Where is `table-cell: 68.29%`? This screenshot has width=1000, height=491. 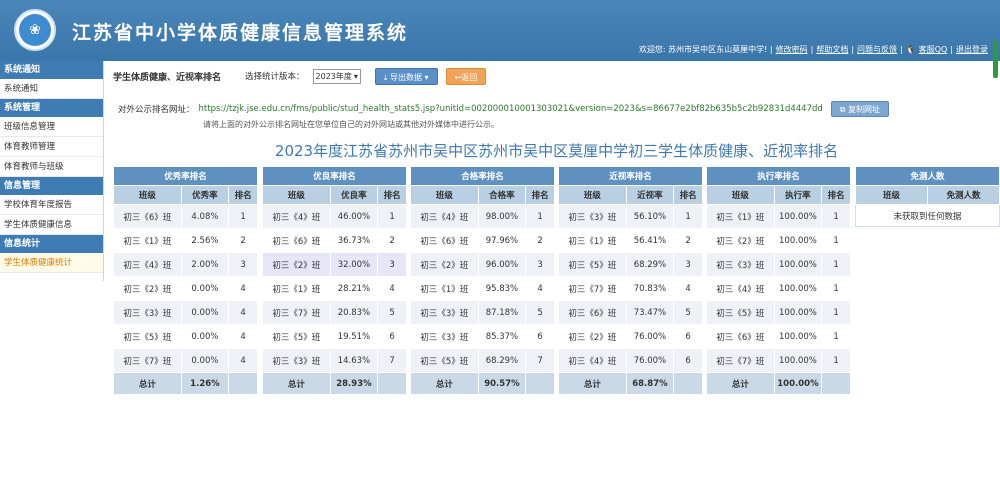
table-cell: 68.29% is located at coordinates (650, 264).